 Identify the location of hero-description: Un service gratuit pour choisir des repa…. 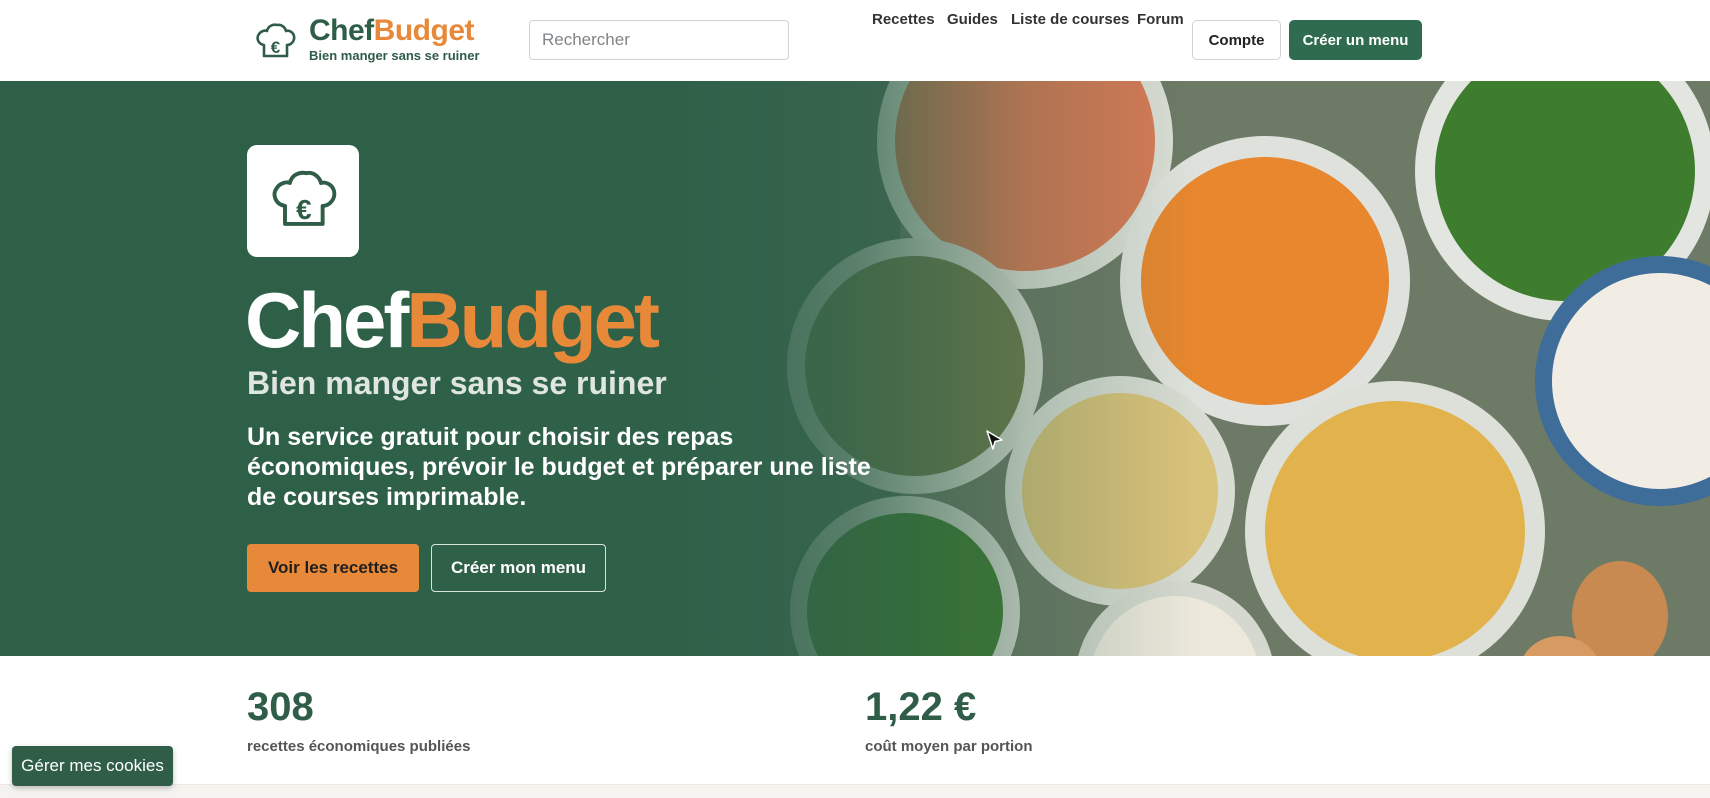
(559, 467).